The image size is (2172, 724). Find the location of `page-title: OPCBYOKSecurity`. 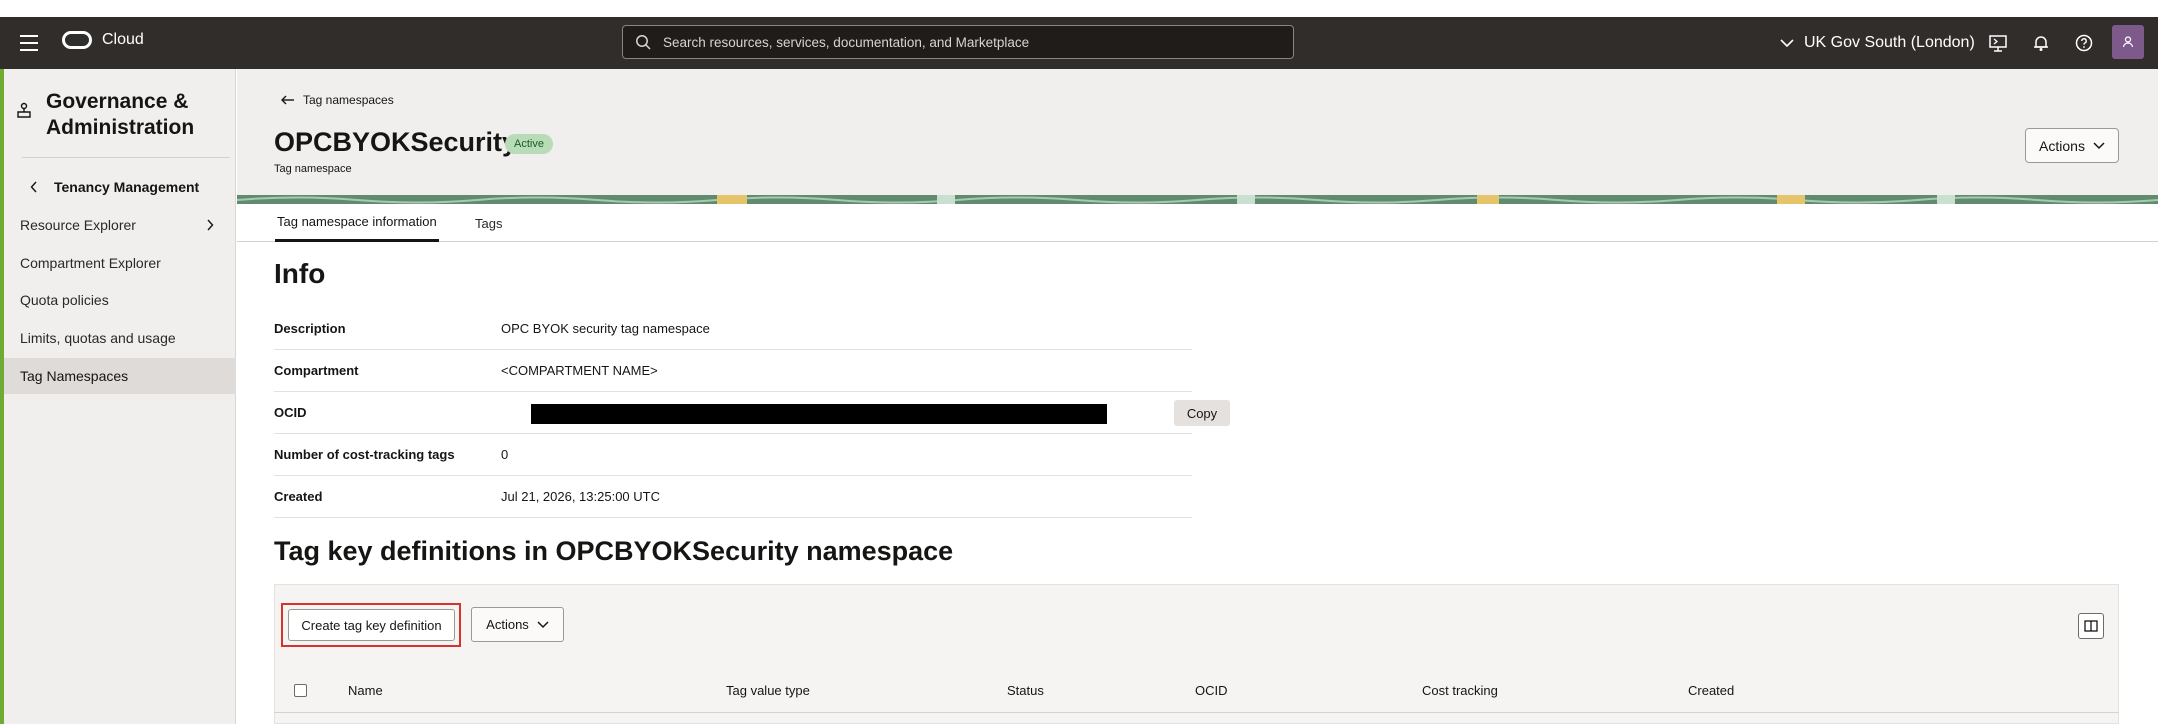

page-title: OPCBYOKSecurity is located at coordinates (396, 142).